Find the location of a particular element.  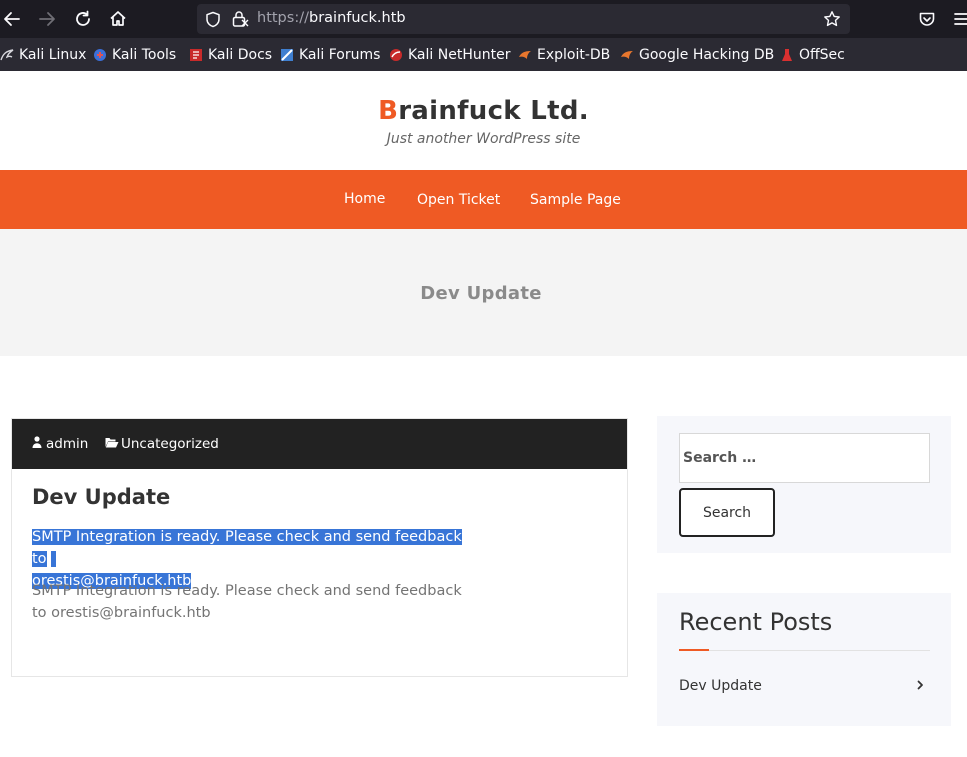

bookmark-kali-forums: Kali Forums is located at coordinates (330, 55).